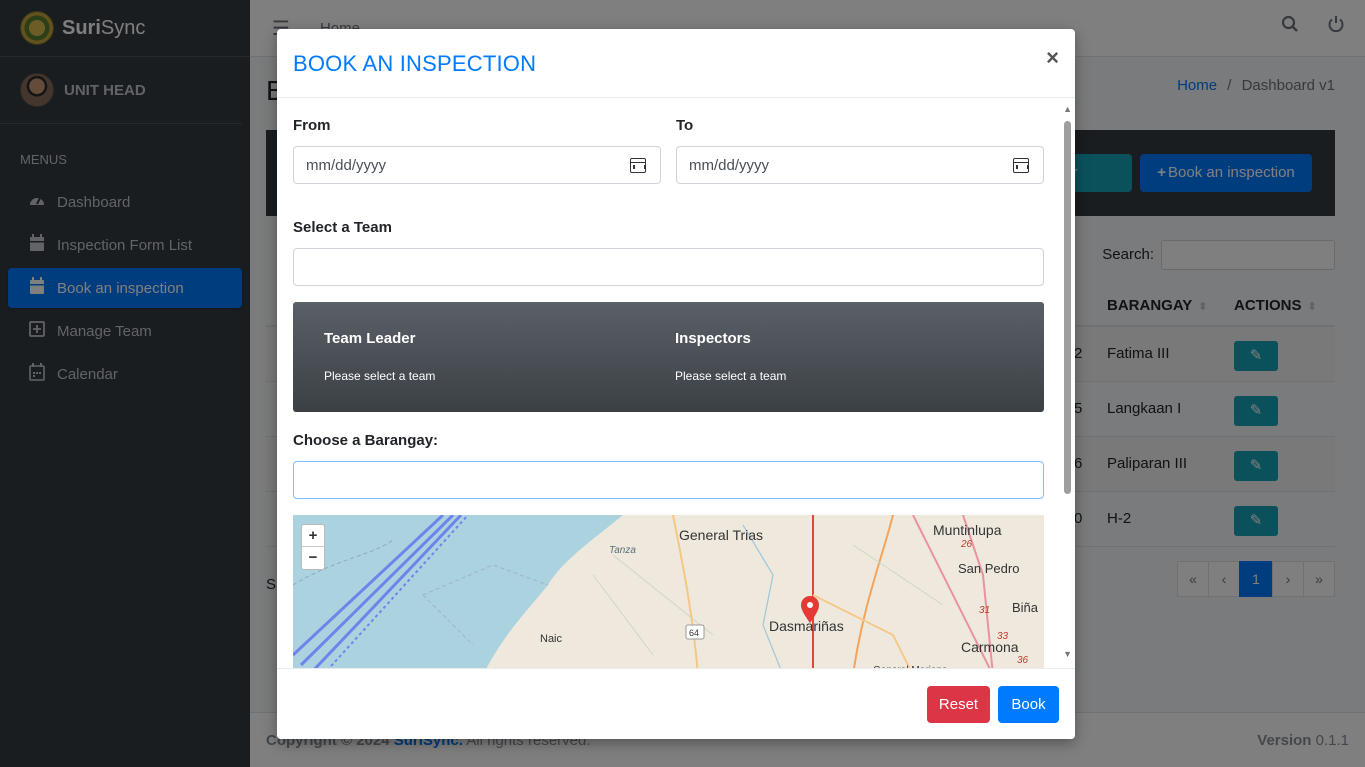  What do you see at coordinates (1067, 654) in the screenshot?
I see `scroll-down-icon: ▼` at bounding box center [1067, 654].